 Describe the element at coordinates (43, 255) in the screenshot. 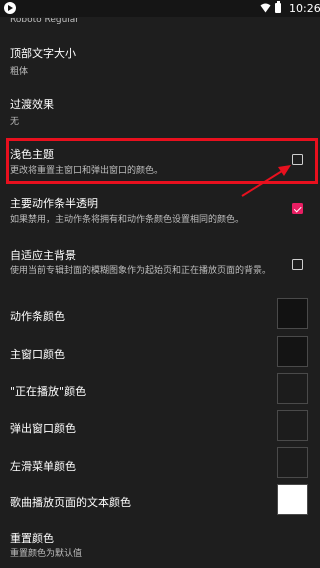

I see `setting-title: 自适应主背景` at that location.